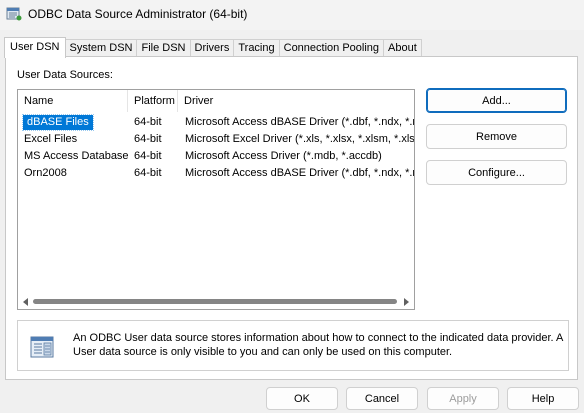  Describe the element at coordinates (382, 398) in the screenshot. I see `cancel-button: Cancel` at that location.